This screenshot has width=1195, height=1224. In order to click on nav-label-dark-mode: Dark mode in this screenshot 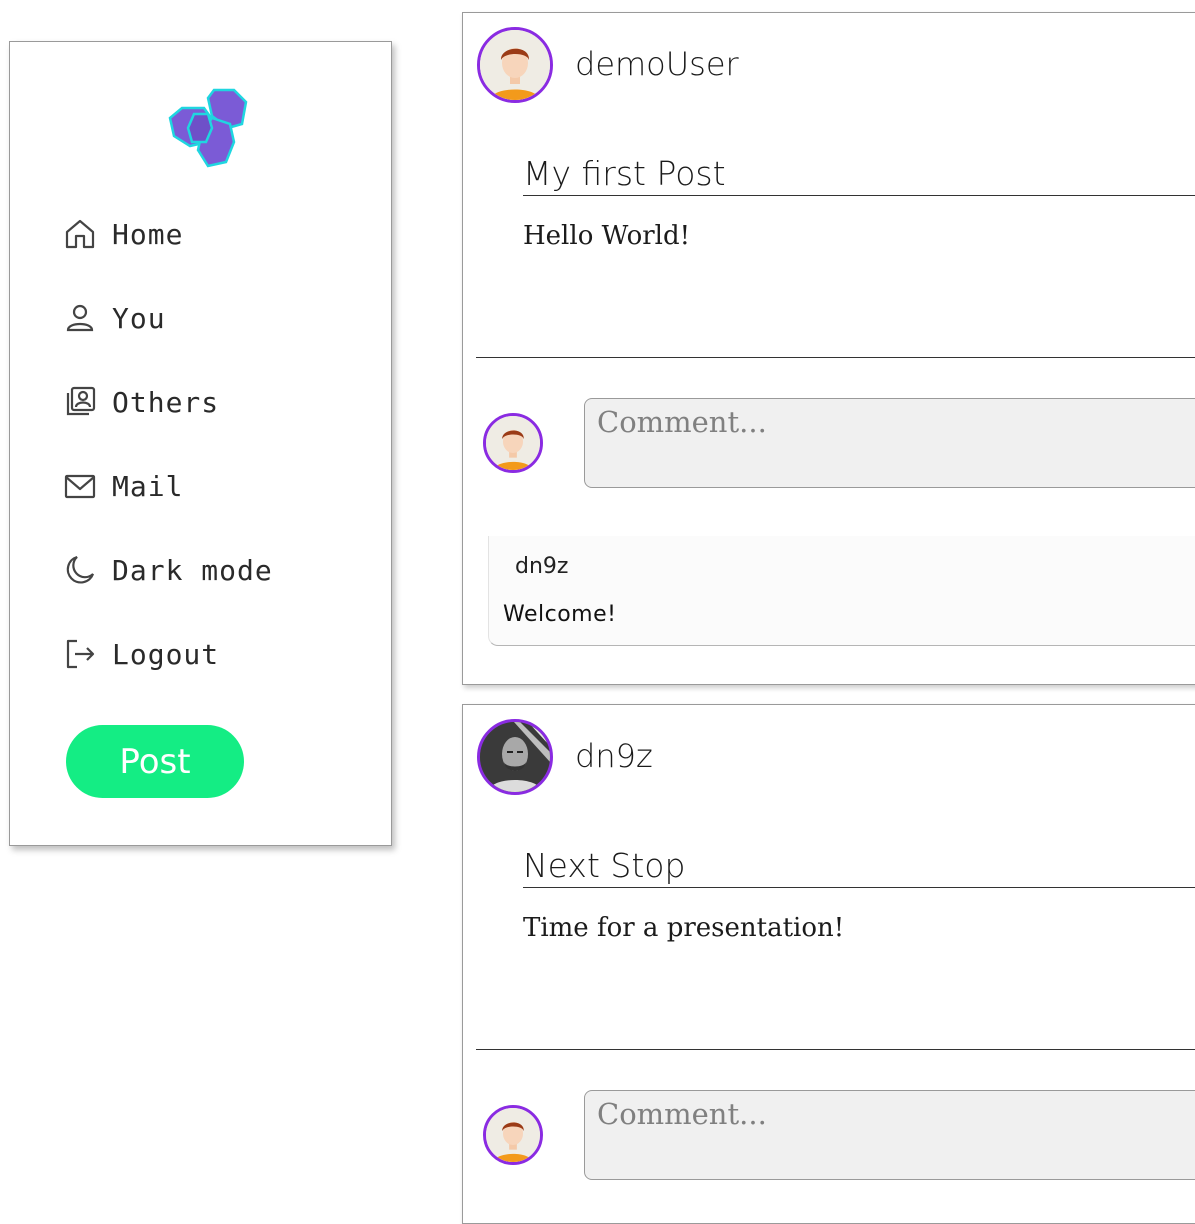, I will do `click(192, 570)`.